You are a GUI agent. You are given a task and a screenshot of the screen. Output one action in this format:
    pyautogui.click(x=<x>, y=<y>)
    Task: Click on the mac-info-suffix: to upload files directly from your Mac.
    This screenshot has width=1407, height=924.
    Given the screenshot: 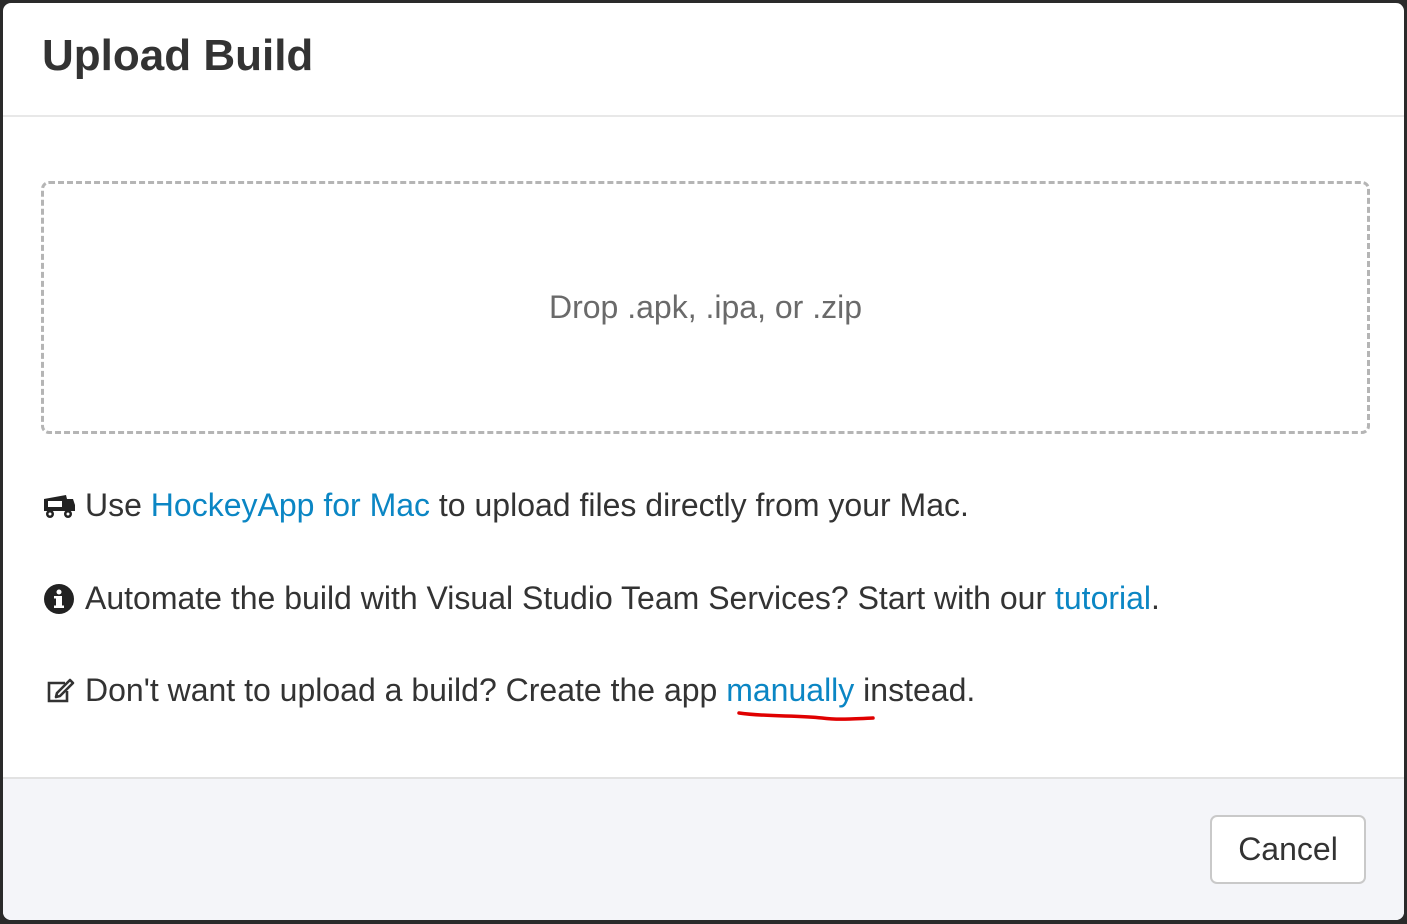 What is the action you would take?
    pyautogui.click(x=699, y=505)
    